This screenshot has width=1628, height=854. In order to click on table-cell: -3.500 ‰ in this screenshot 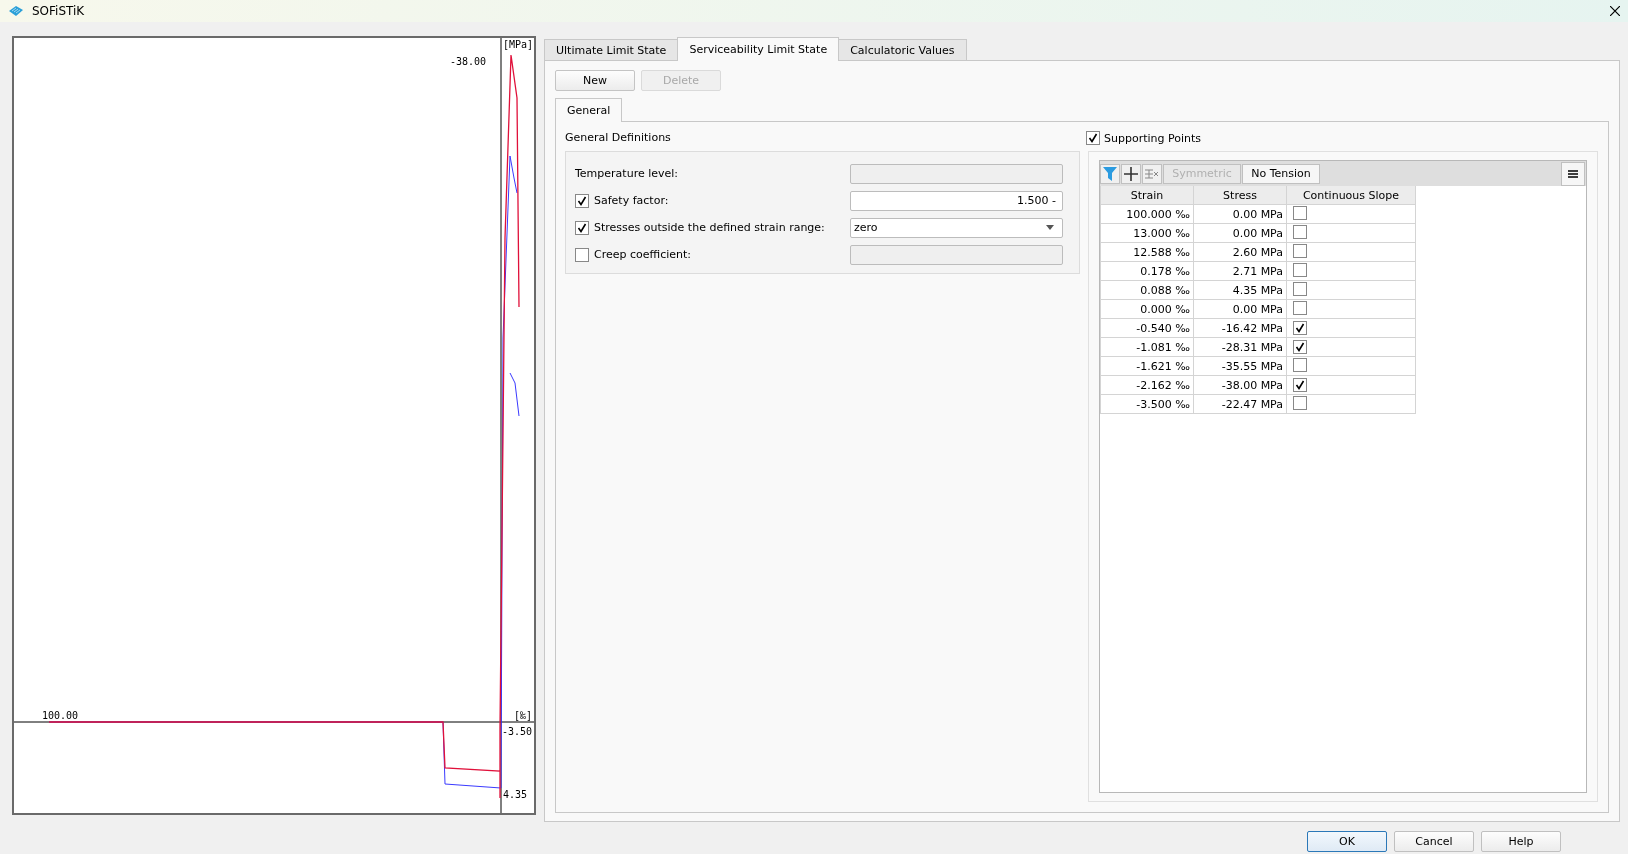, I will do `click(1147, 404)`.